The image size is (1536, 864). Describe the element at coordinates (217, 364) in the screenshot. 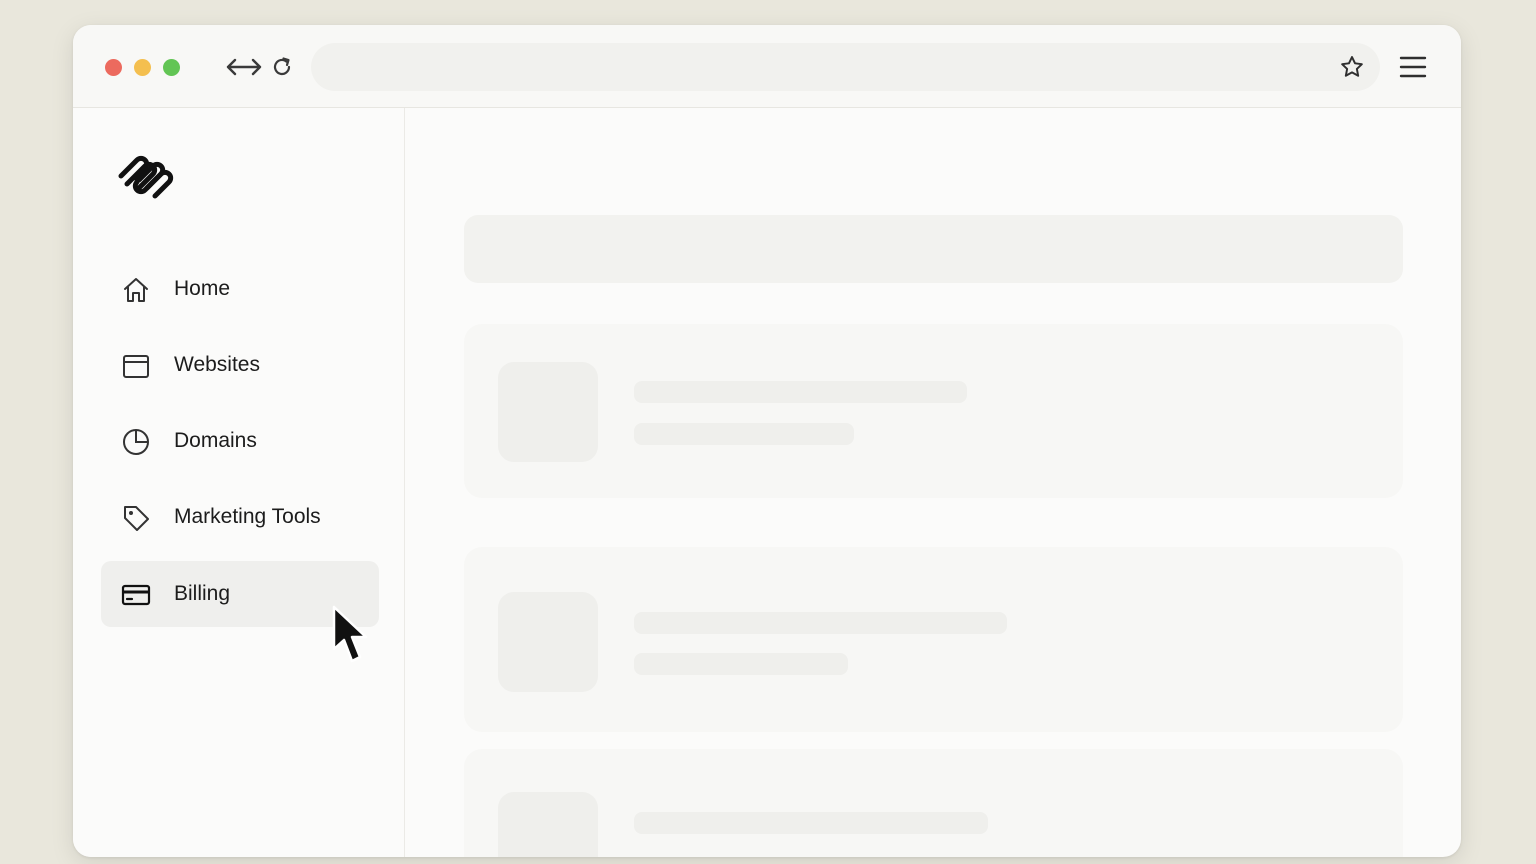

I see `sidebar-item-label: Websites` at that location.